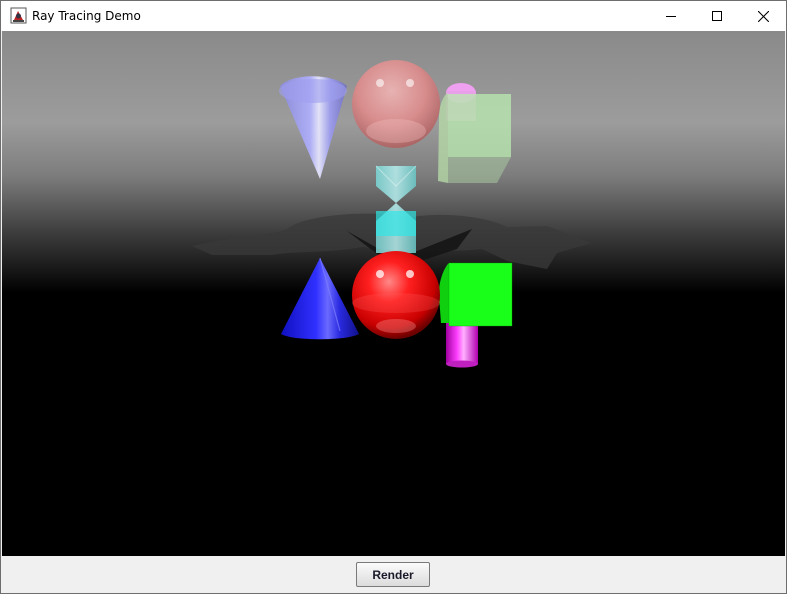 The image size is (787, 594). I want to click on close-button, so click(763, 16).